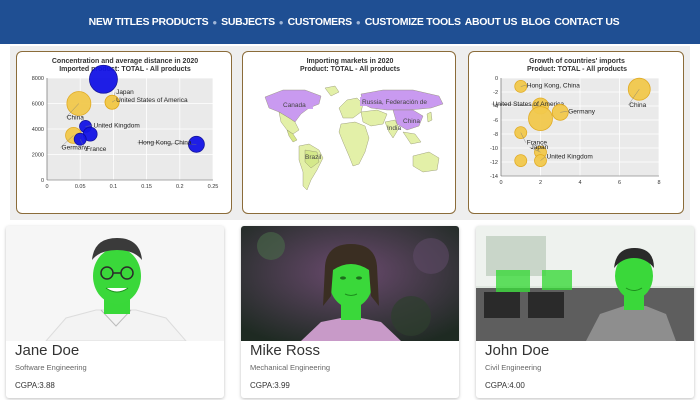 The height and width of the screenshot is (400, 700). What do you see at coordinates (320, 22) in the screenshot?
I see `nav-link-customers: CUSTOMERS` at bounding box center [320, 22].